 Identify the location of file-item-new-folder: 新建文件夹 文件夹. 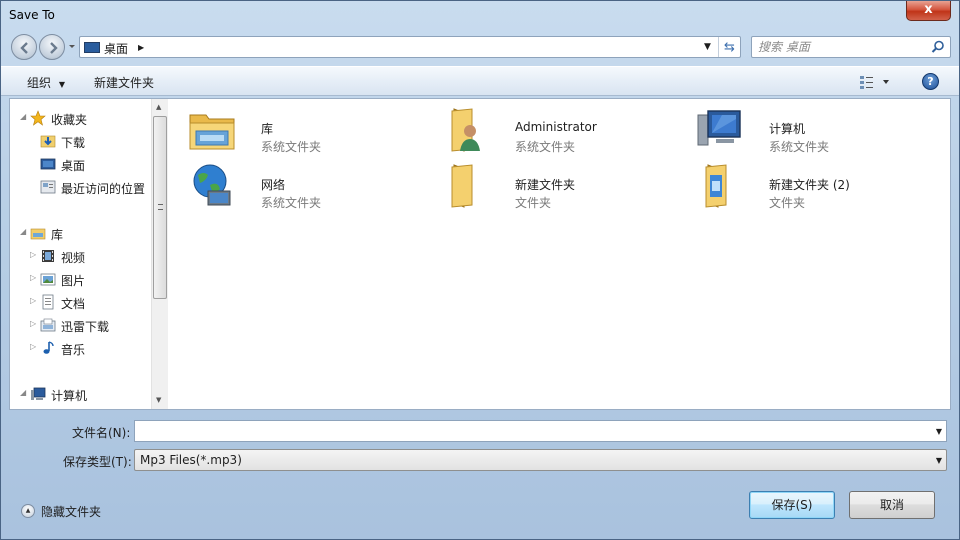
(562, 187).